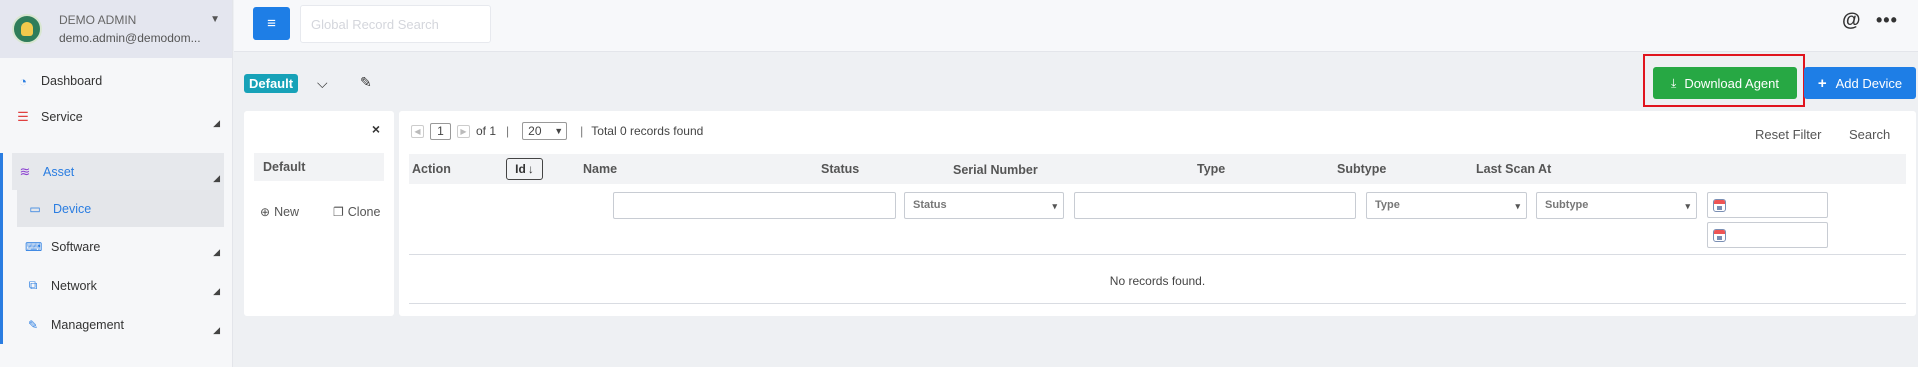  I want to click on sidebar-item-label: Software, so click(76, 246).